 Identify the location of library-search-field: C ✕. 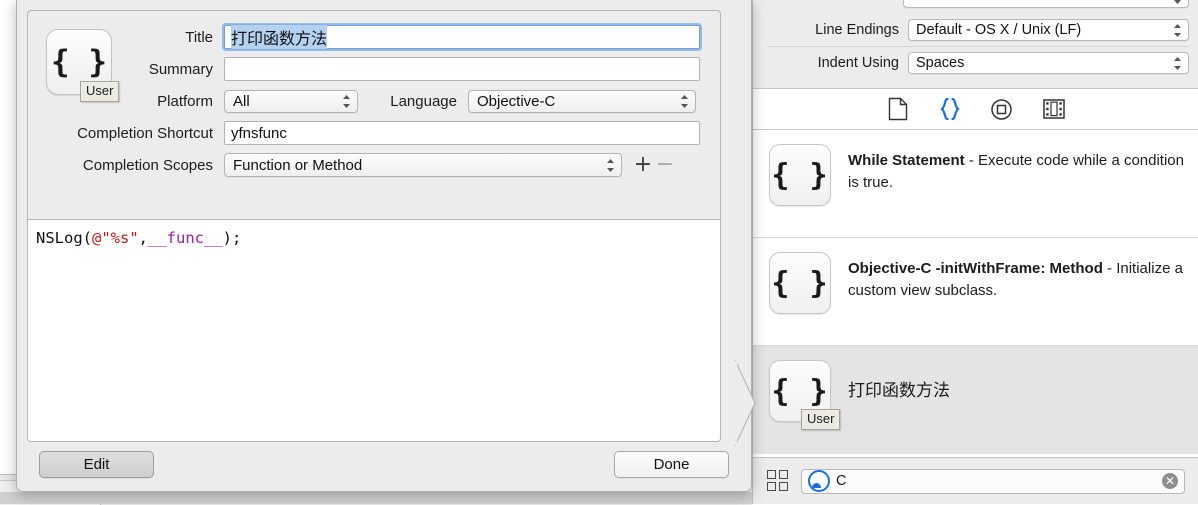
(993, 481).